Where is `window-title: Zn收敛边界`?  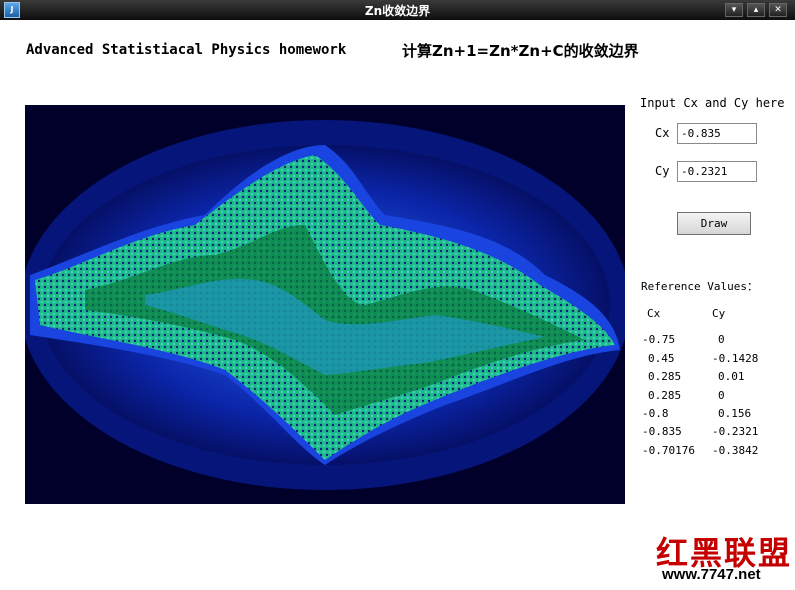
window-title: Zn收敛边界 is located at coordinates (397, 11).